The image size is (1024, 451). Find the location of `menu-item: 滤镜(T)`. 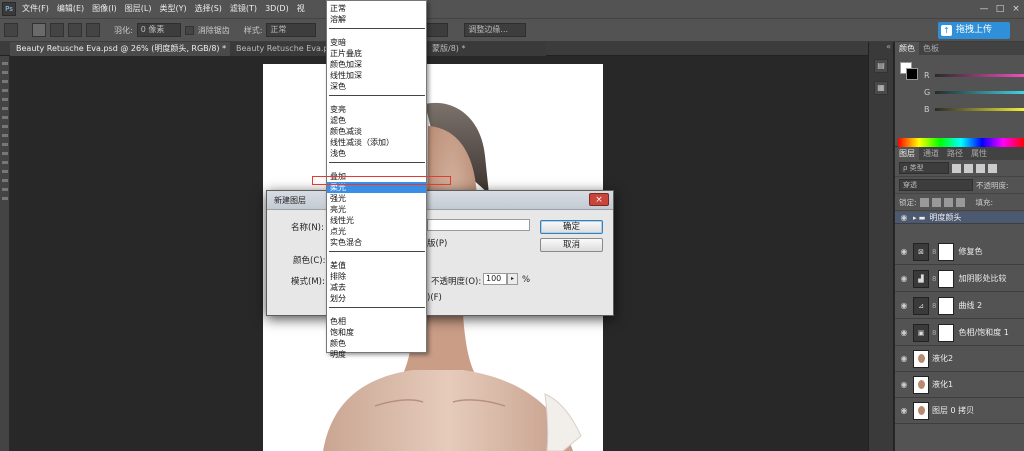

menu-item: 滤镜(T) is located at coordinates (243, 9).